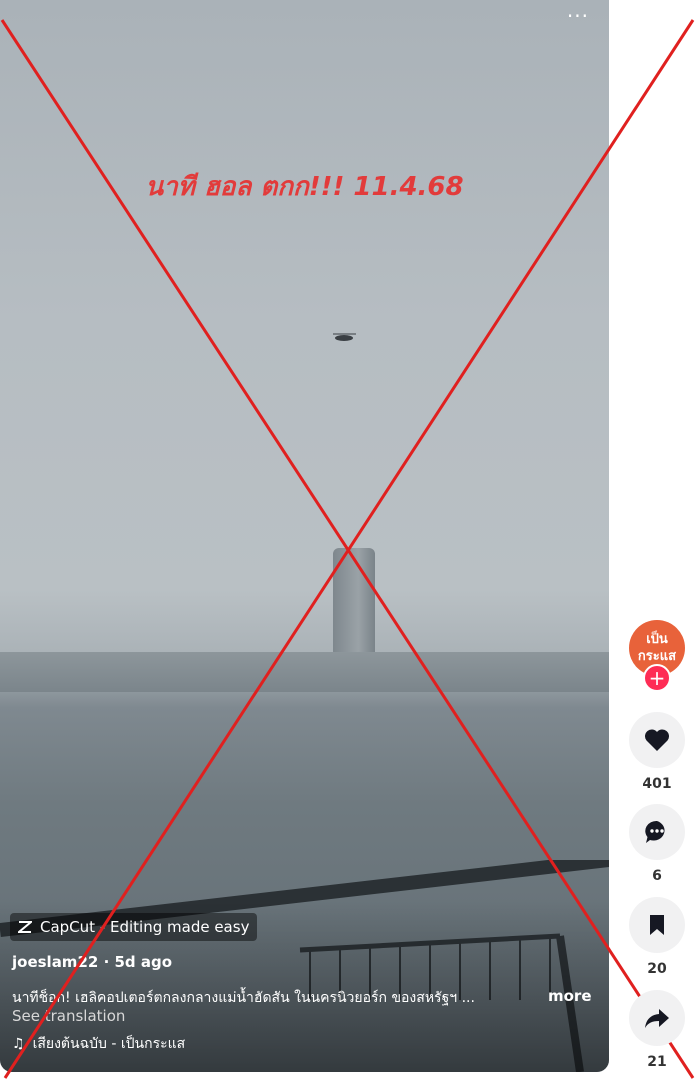  I want to click on capcut-label: CapCut - Editing made easy, so click(145, 927).